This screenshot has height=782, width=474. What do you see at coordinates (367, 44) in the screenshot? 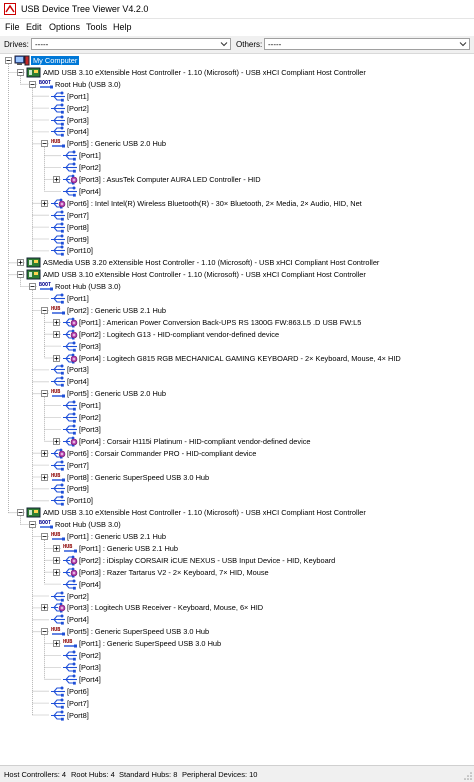
I see `others-select: -----` at bounding box center [367, 44].